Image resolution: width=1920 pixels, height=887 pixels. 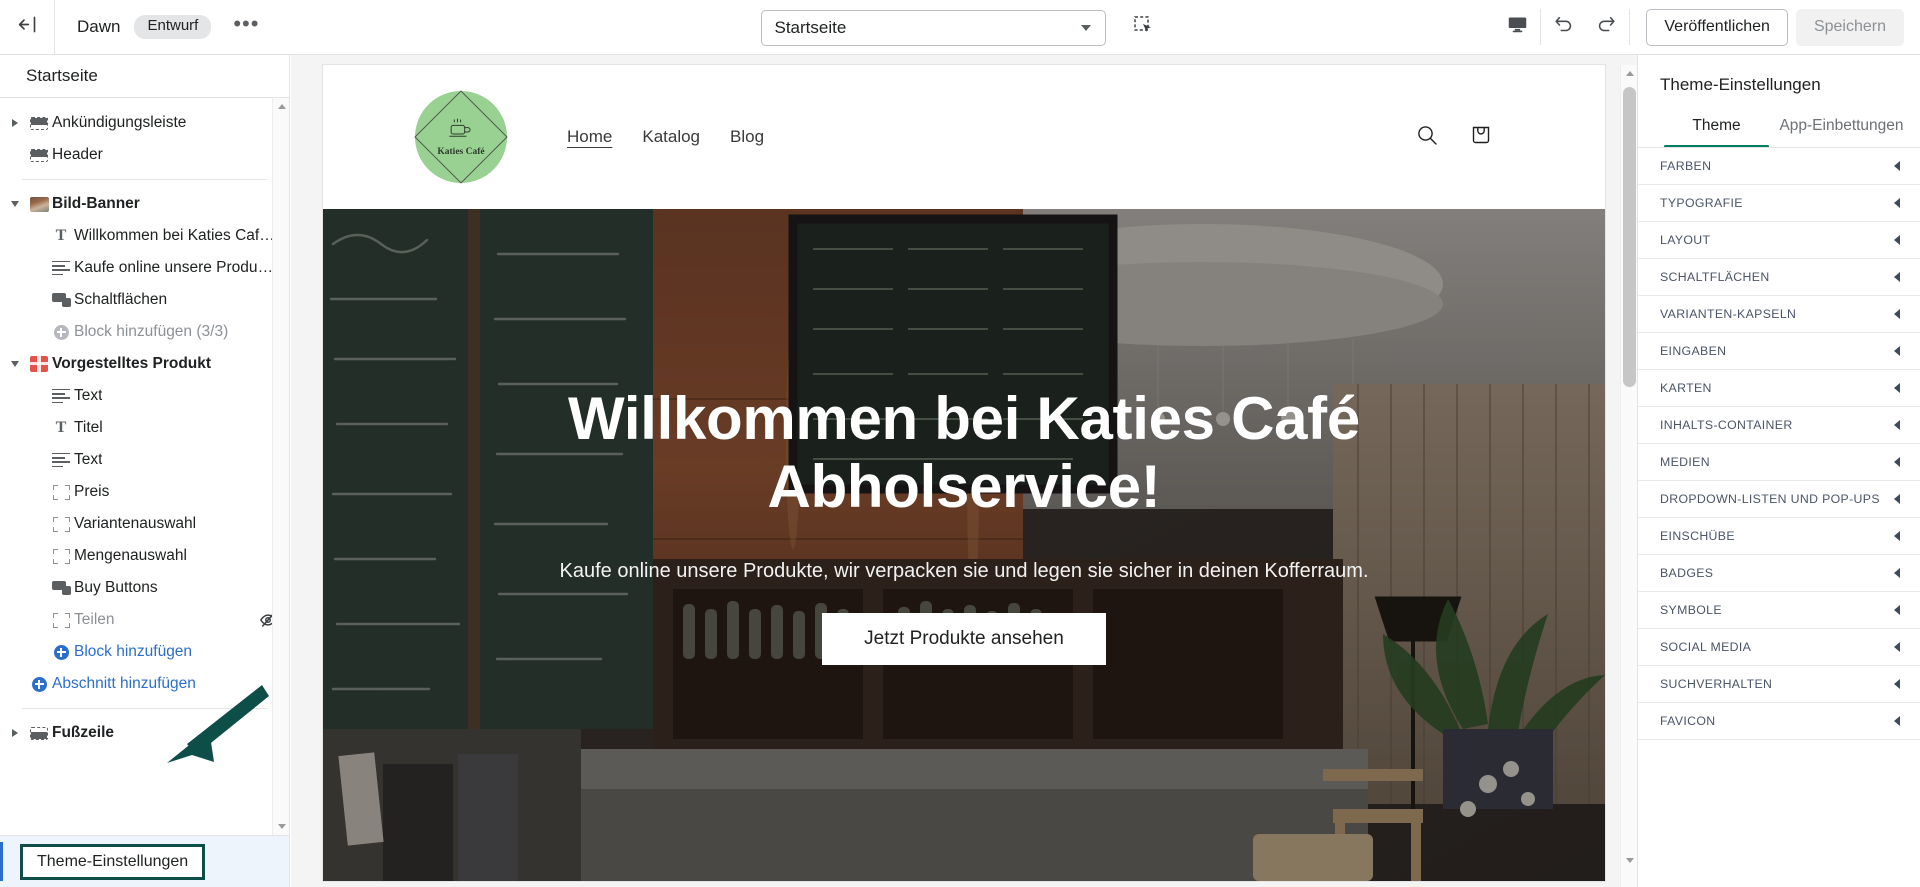 I want to click on settings-group-layout: LAYOUT, so click(x=1779, y=240).